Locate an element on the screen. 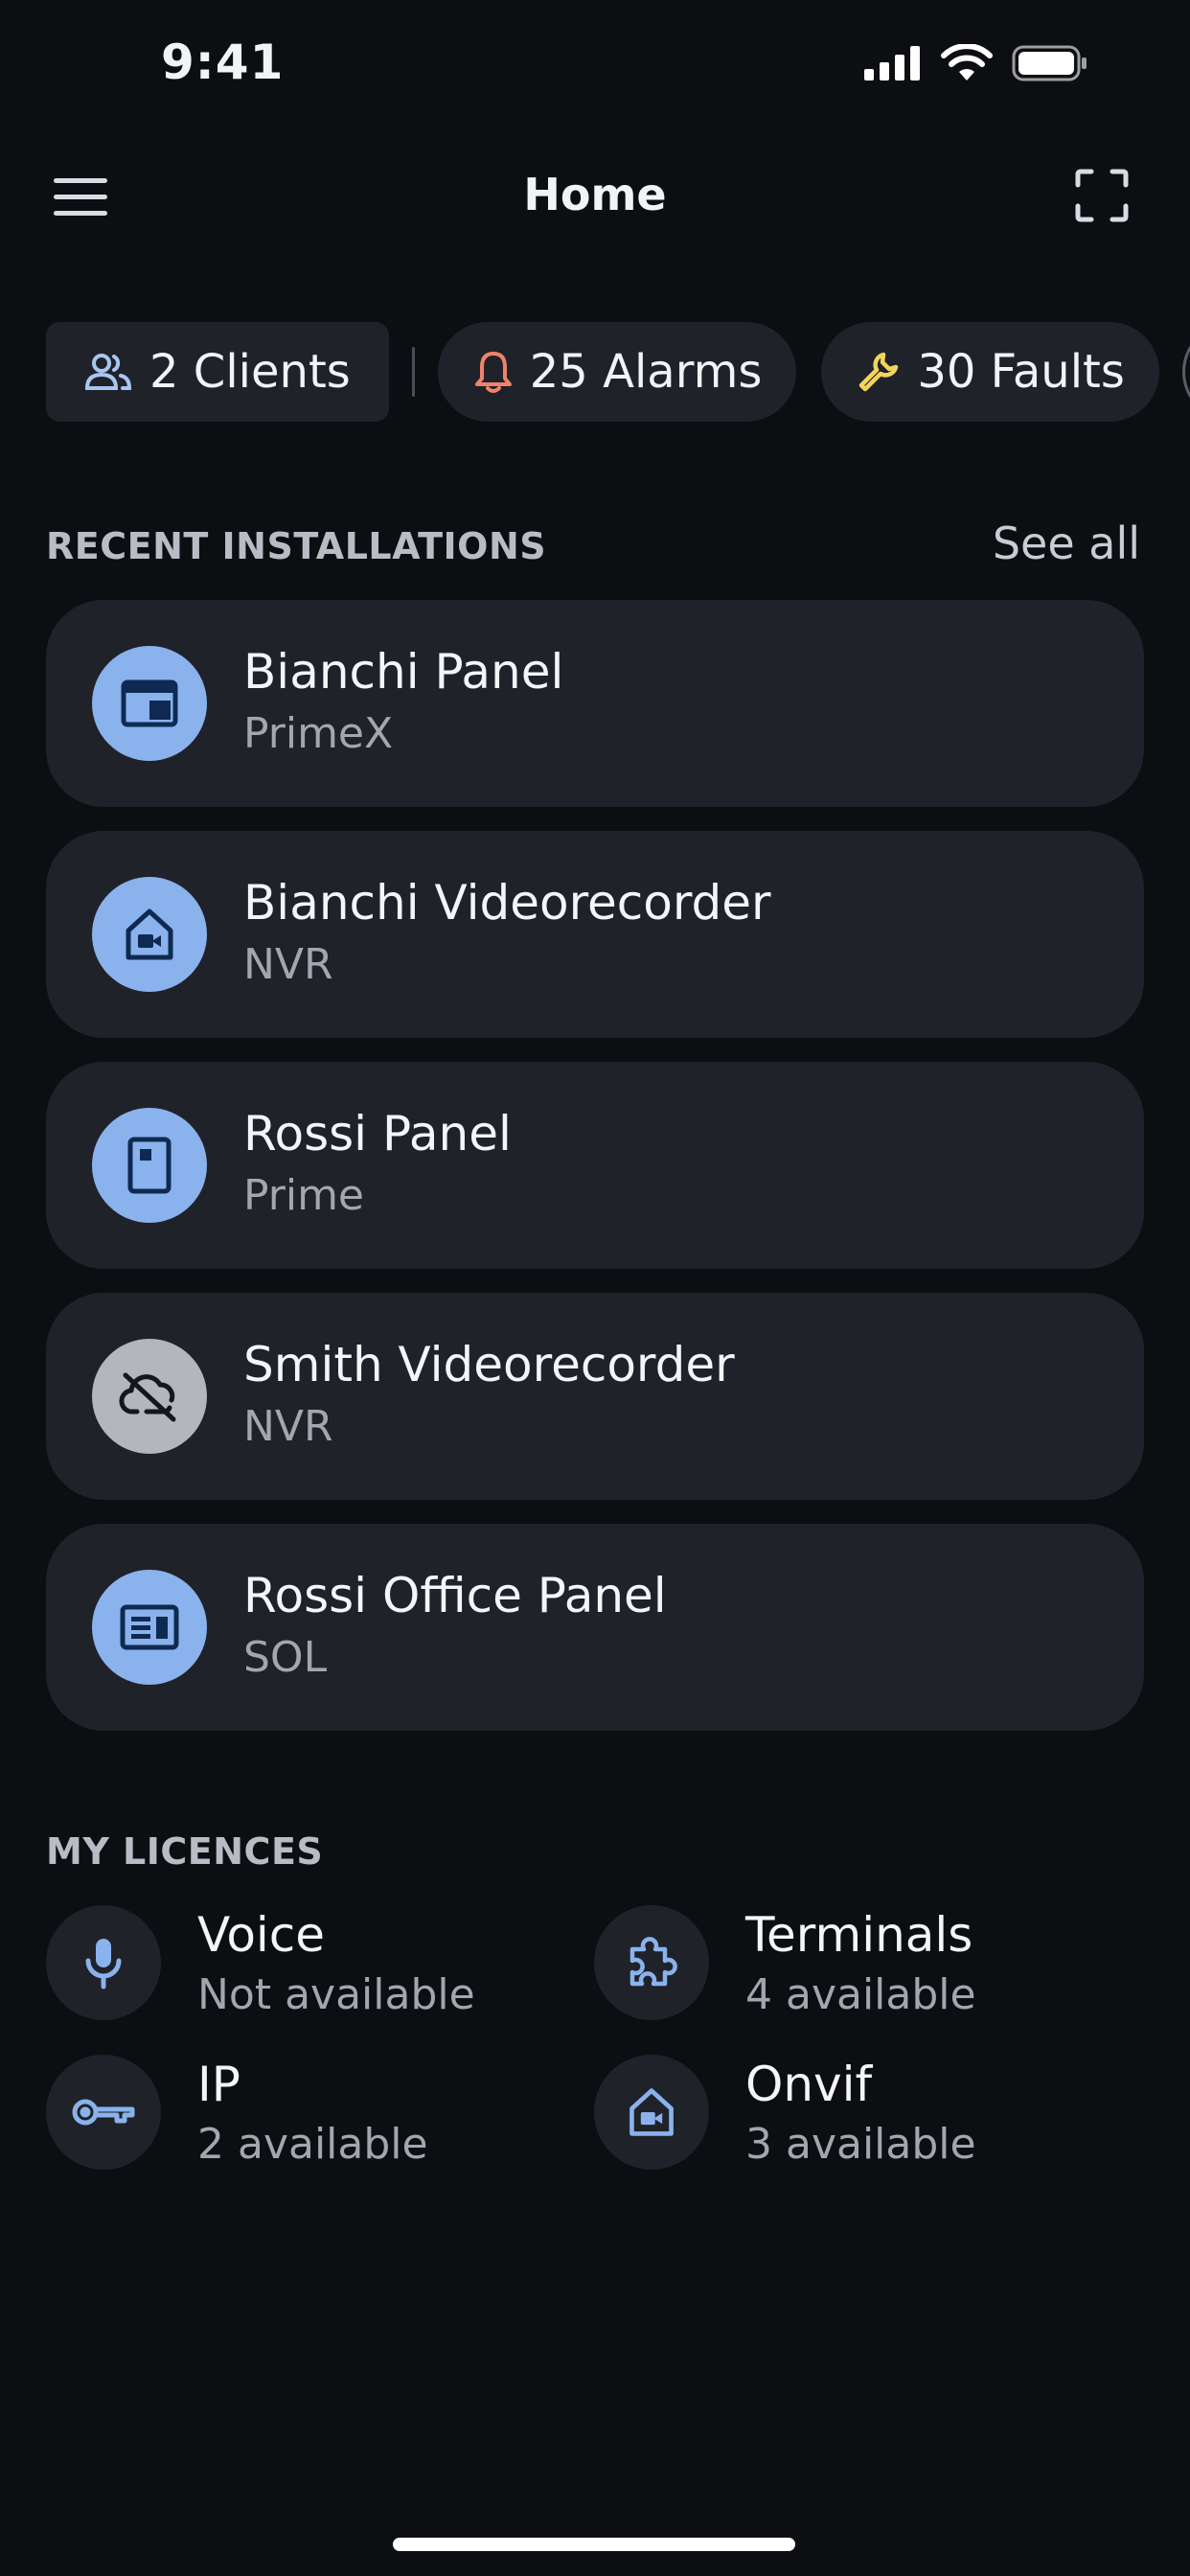 The width and height of the screenshot is (1190, 2576). clients-chip: 2 Clients is located at coordinates (218, 372).